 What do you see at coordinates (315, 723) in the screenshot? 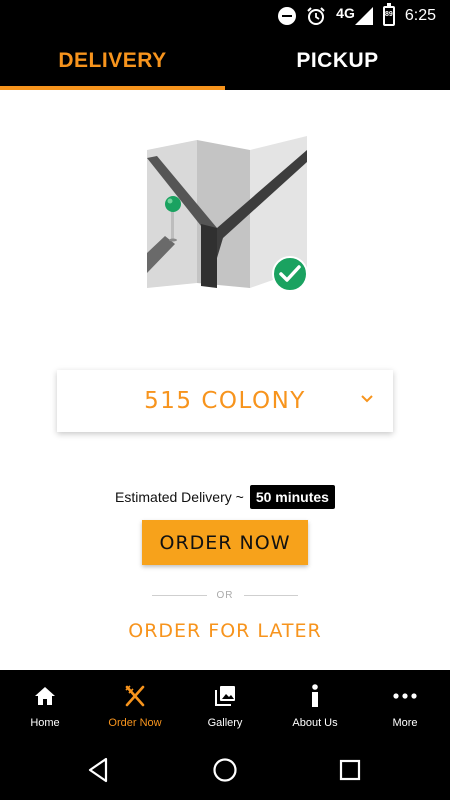
I see `nav-label-about-us: About Us` at bounding box center [315, 723].